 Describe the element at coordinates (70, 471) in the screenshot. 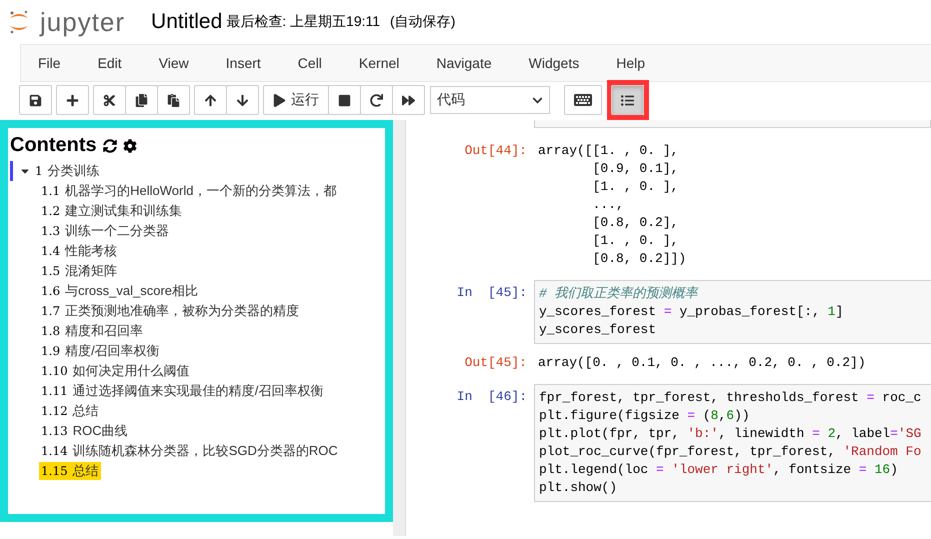

I see `toc-entry: 1.15 总结` at that location.